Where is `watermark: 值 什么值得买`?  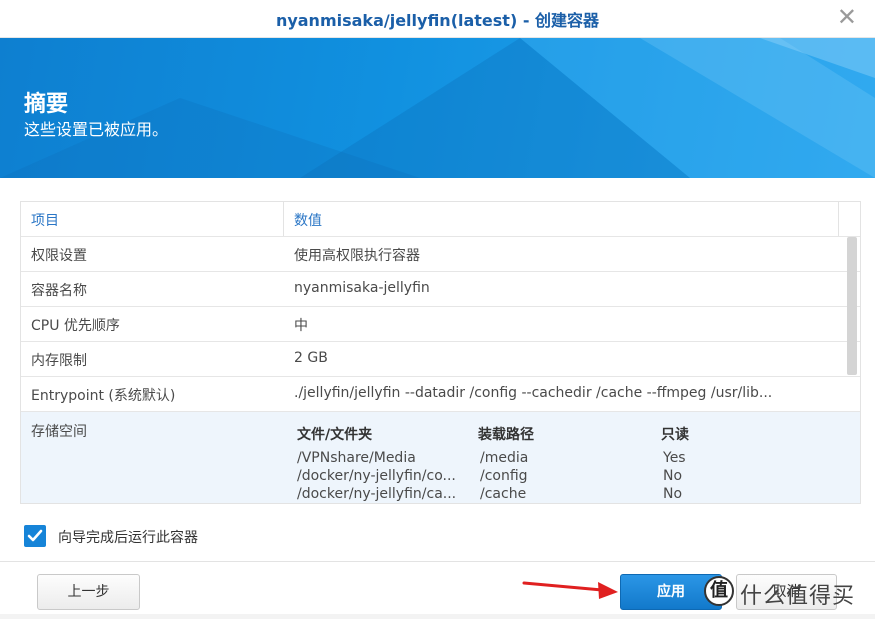
watermark: 值 什么值得买 is located at coordinates (786, 592).